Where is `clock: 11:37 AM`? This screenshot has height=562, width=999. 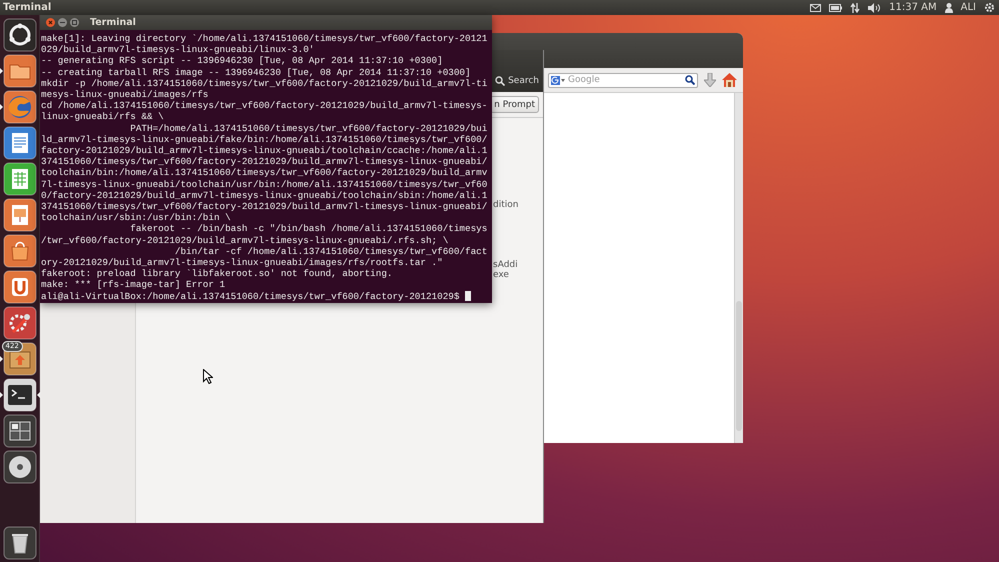 clock: 11:37 AM is located at coordinates (913, 7).